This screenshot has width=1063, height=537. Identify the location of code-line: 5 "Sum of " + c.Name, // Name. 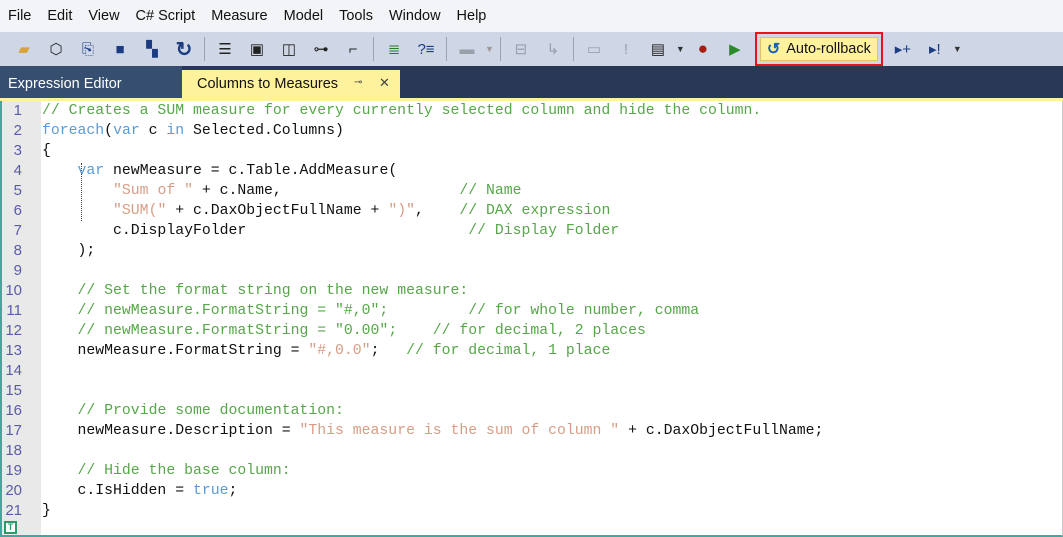
(532, 191).